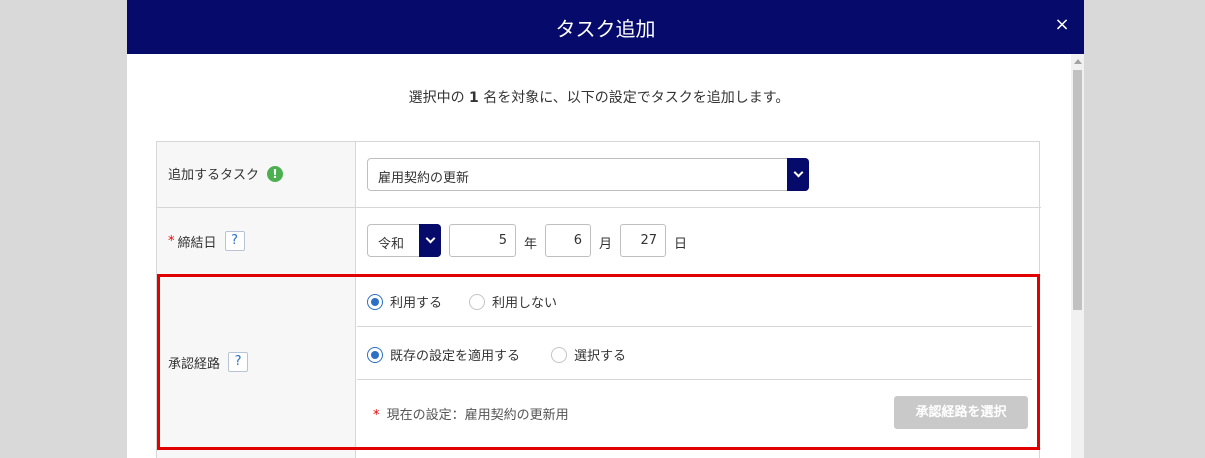  I want to click on approval-label-text: 承認経路, so click(194, 364).